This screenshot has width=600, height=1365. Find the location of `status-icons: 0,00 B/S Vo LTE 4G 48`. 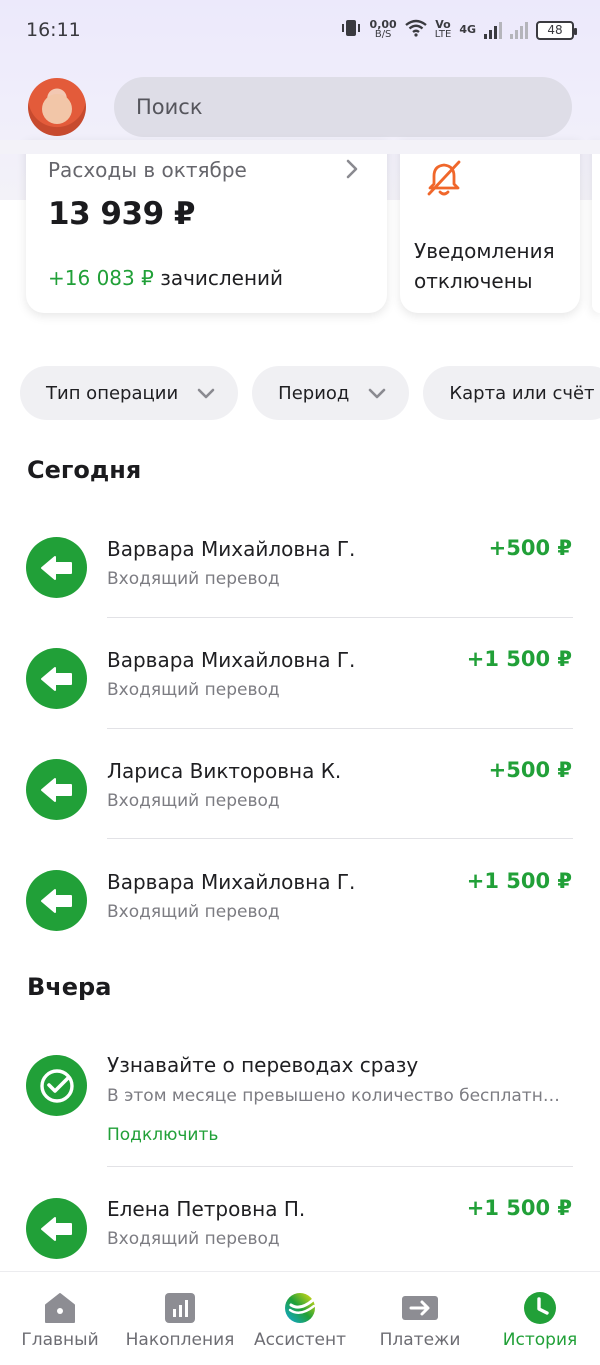

status-icons: 0,00 B/S Vo LTE 4G 48 is located at coordinates (458, 29).